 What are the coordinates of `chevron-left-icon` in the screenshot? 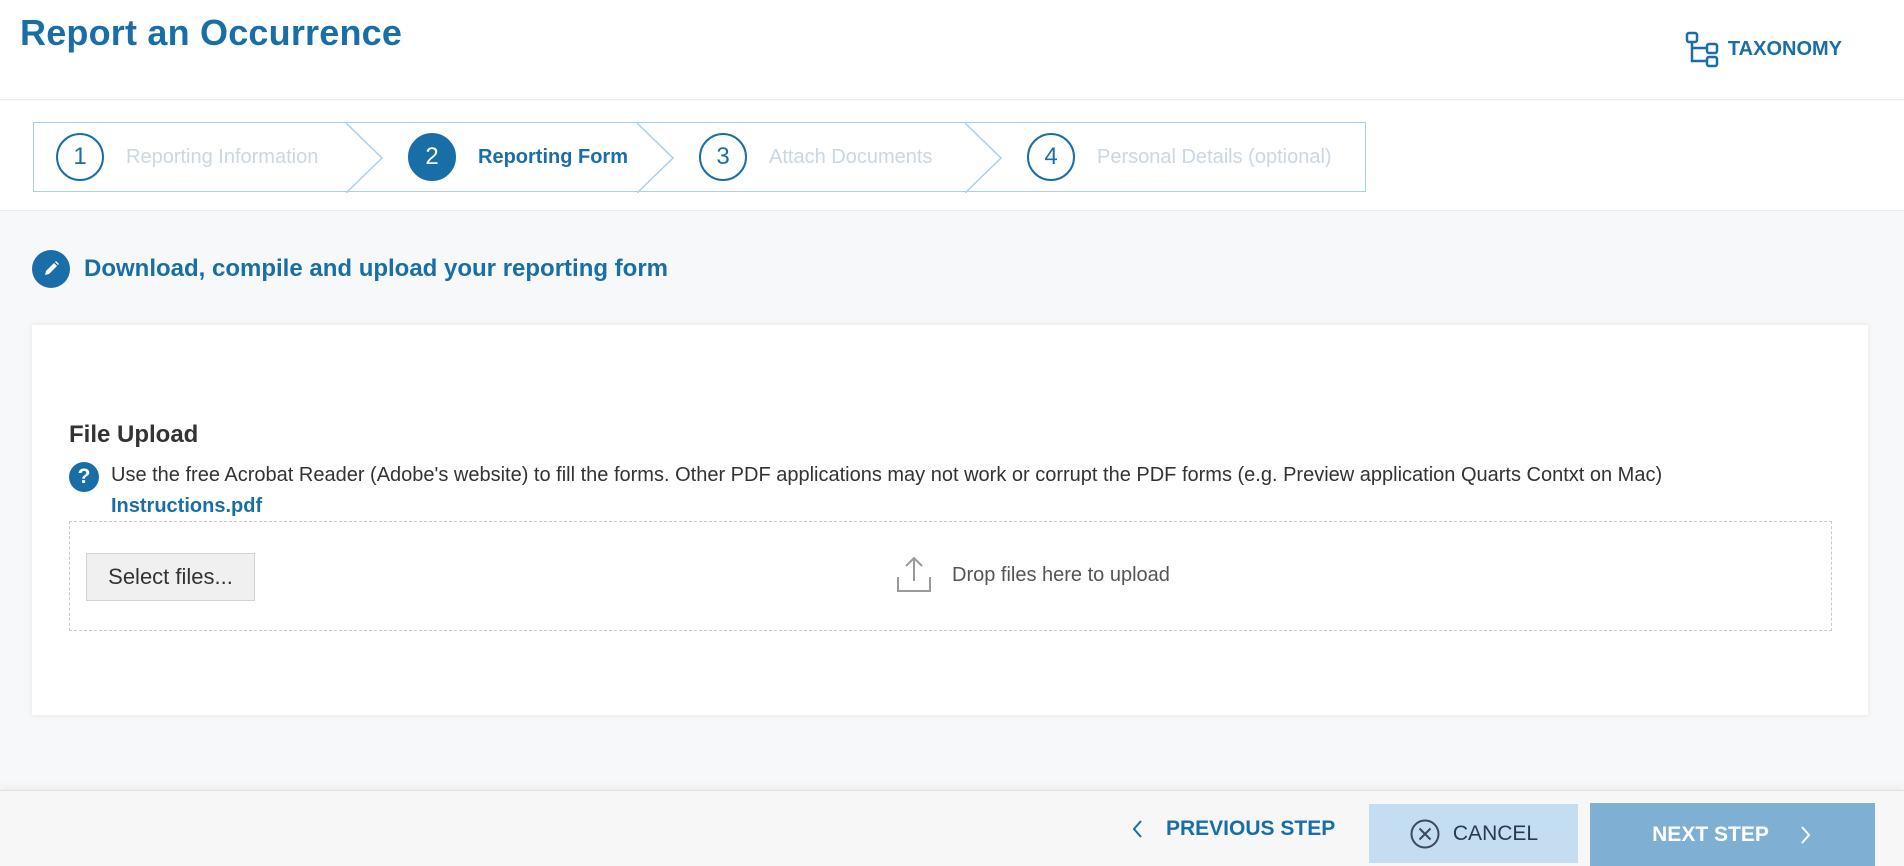 It's located at (1137, 829).